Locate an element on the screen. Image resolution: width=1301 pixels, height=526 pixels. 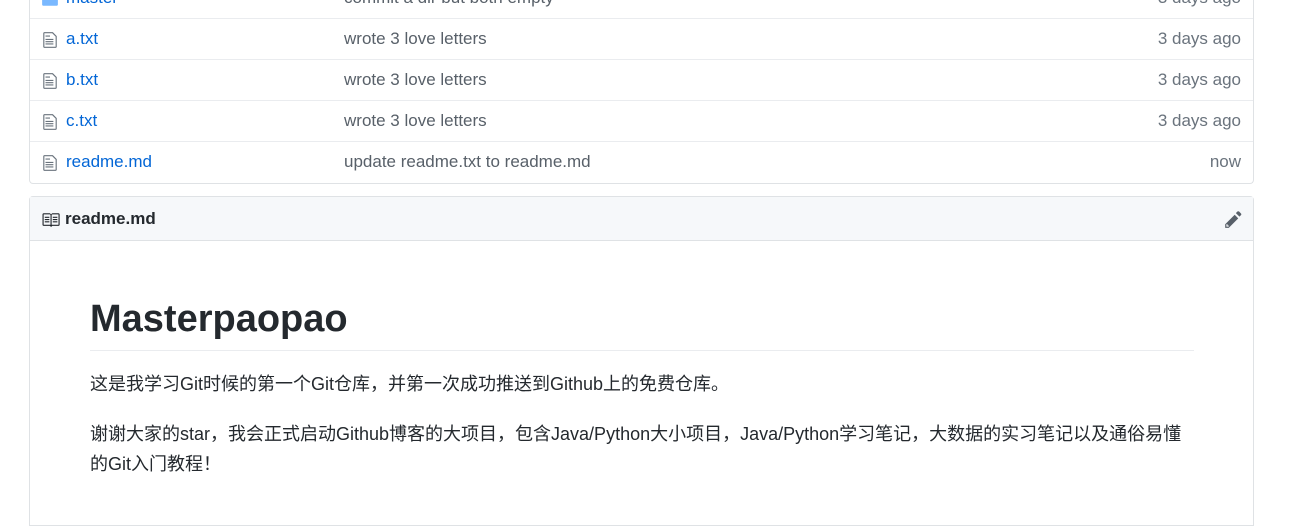
file-row-a-txt: a.txt wrote 3 love letters 3 days ago is located at coordinates (641, 39).